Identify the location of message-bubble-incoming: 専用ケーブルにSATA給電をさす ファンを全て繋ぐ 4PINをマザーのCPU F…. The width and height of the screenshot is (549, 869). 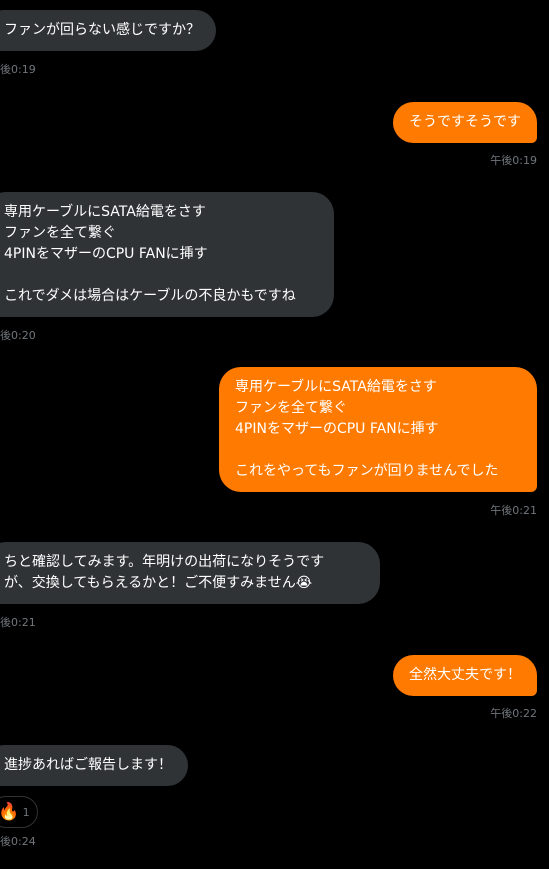
(167, 254).